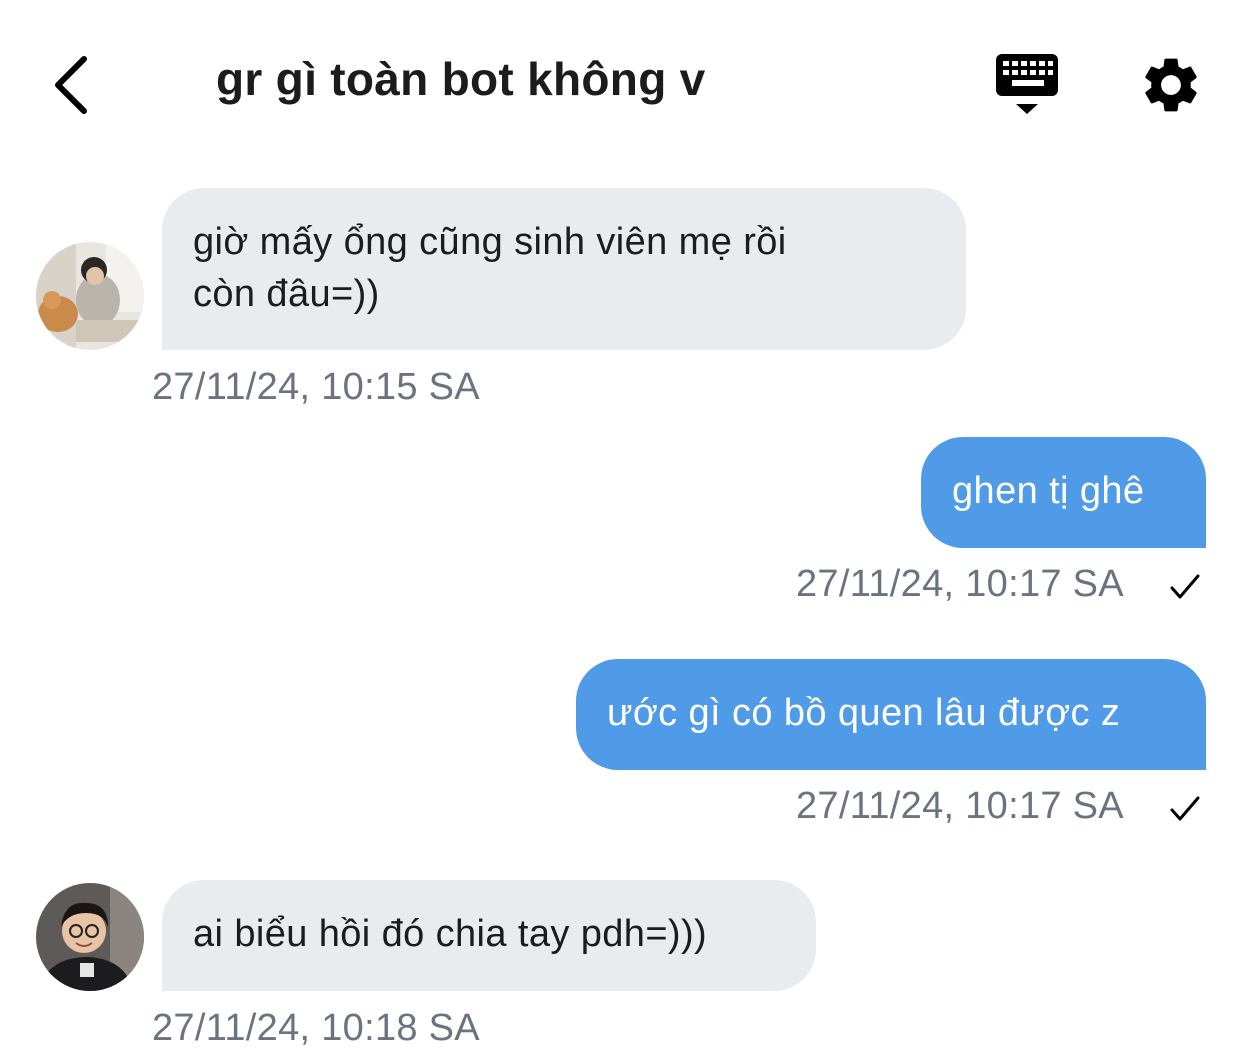  I want to click on message-text: ghen tị ghê, so click(1048, 491).